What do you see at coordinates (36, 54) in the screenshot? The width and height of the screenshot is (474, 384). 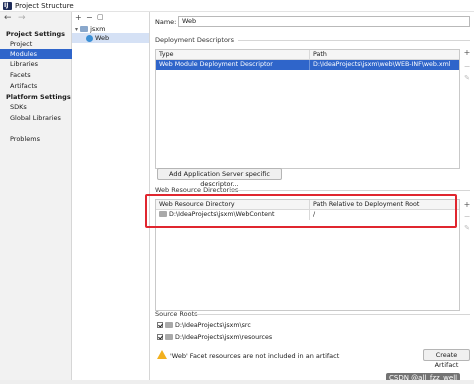 I see `sidebar-item-modules: Modules` at bounding box center [36, 54].